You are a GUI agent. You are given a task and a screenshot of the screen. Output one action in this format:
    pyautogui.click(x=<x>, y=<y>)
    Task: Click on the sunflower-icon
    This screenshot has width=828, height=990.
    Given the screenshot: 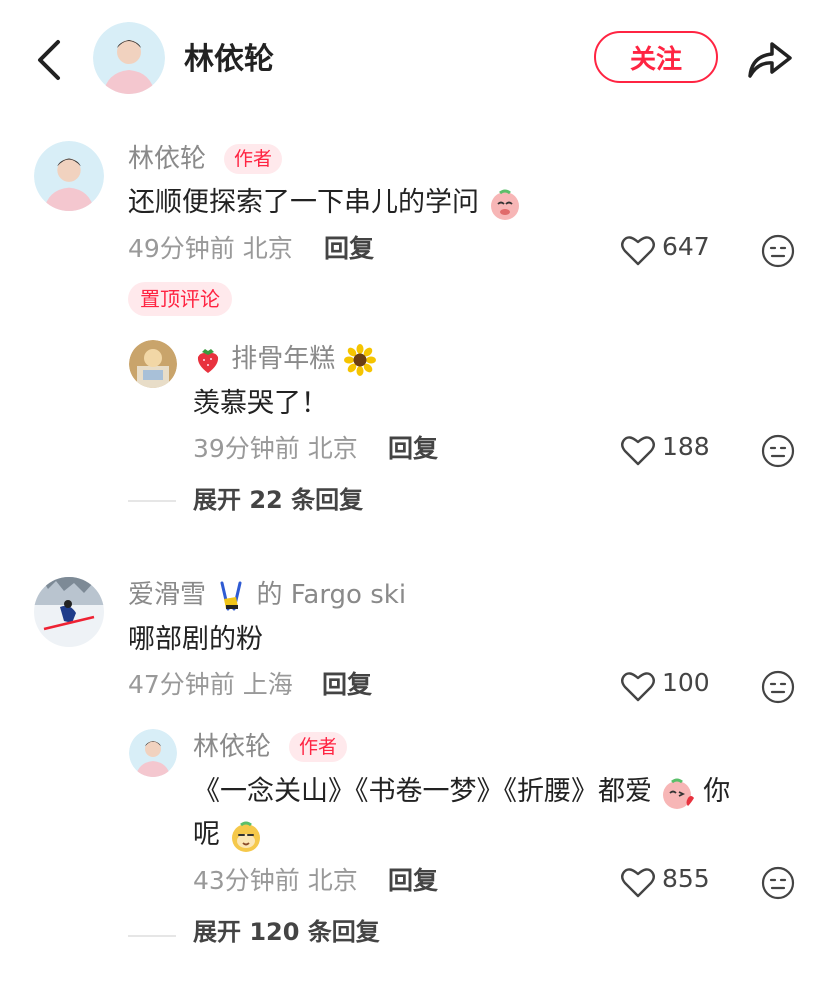 What is the action you would take?
    pyautogui.click(x=359, y=359)
    